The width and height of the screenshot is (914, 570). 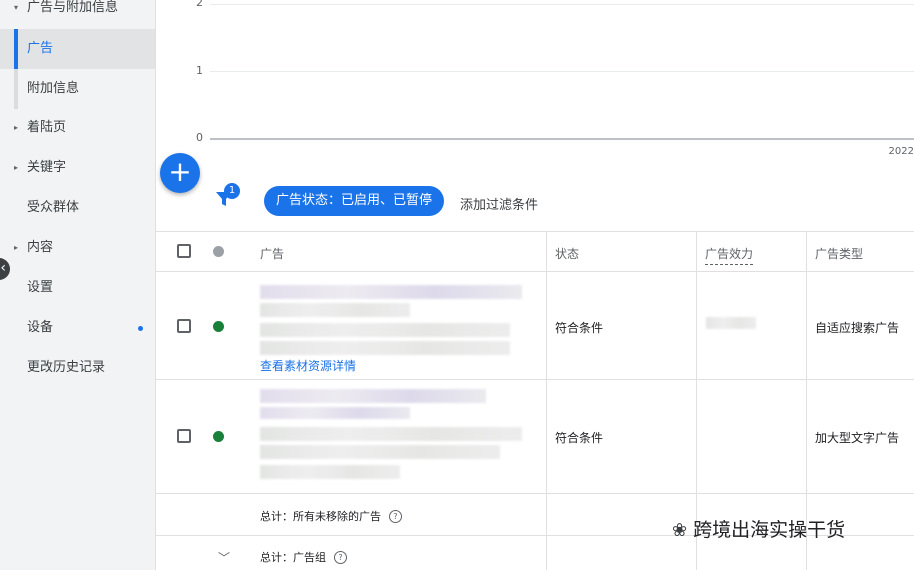 I want to click on total-group-label: 总计：广告组, so click(x=293, y=557).